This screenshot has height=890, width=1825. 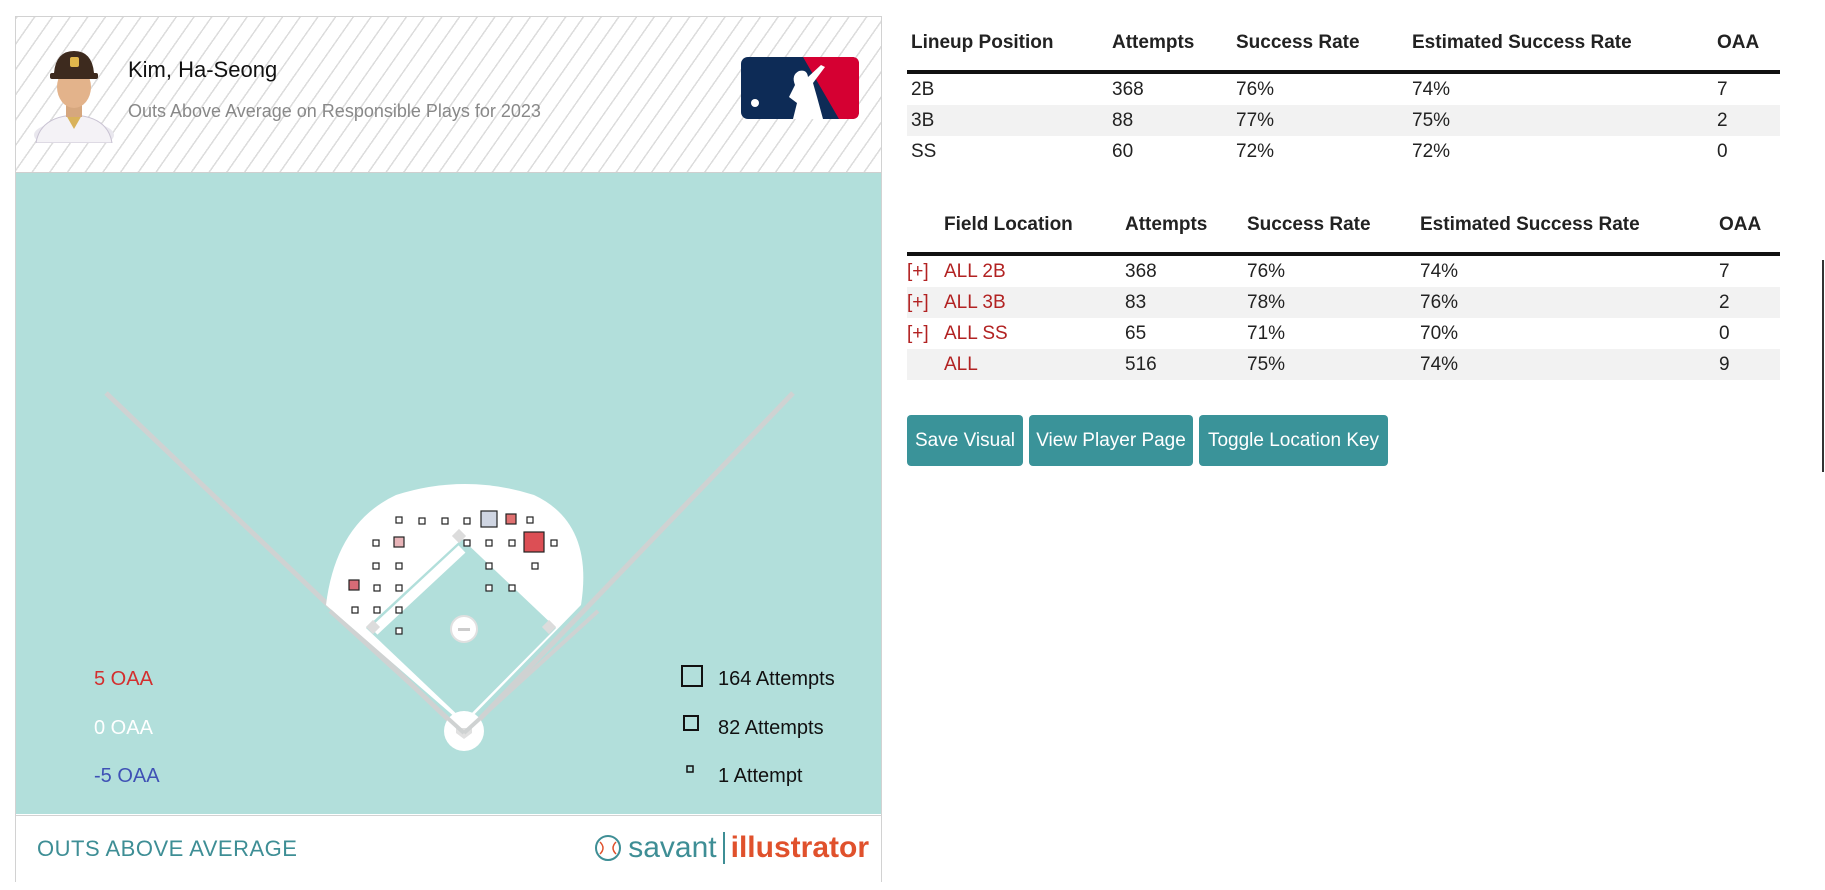 What do you see at coordinates (1174, 120) in the screenshot?
I see `cell-attempts: 88` at bounding box center [1174, 120].